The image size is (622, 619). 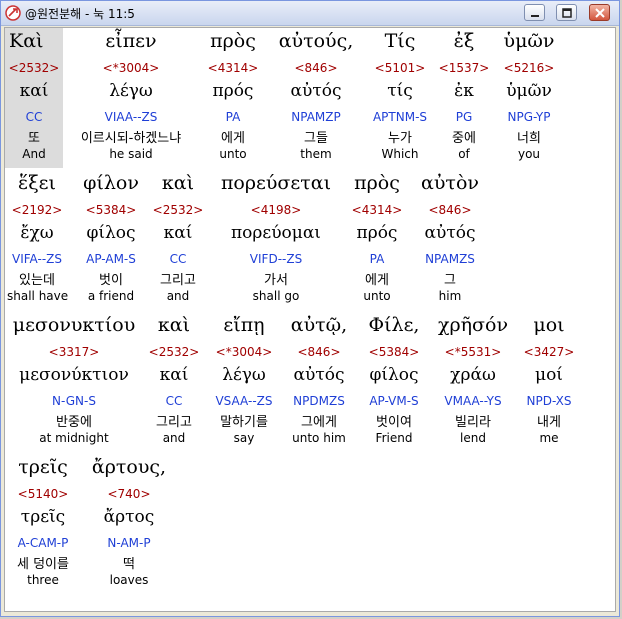 What do you see at coordinates (400, 117) in the screenshot?
I see `parsing-code: APTNM-S` at bounding box center [400, 117].